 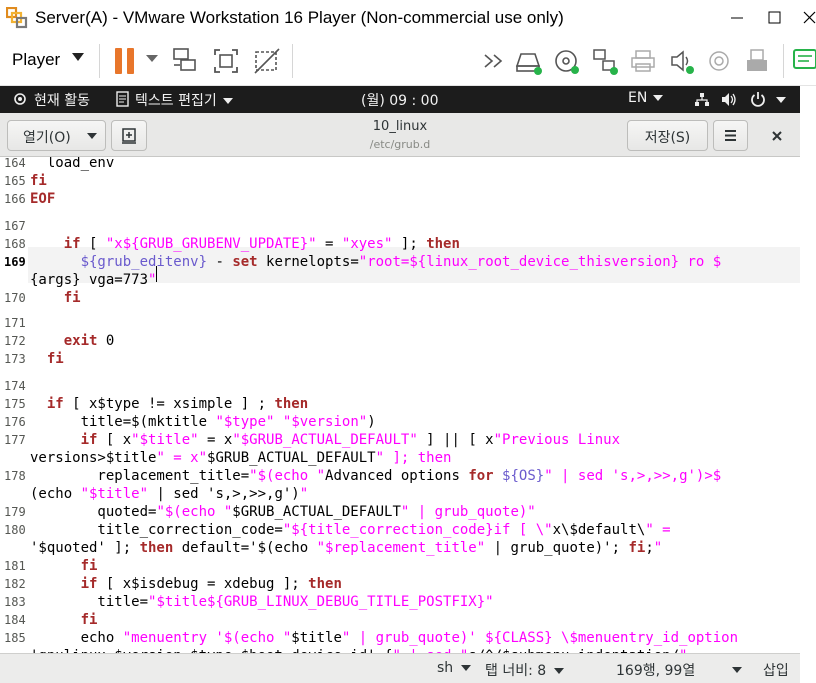 I want to click on network-adapter-icon, so click(x=605, y=61).